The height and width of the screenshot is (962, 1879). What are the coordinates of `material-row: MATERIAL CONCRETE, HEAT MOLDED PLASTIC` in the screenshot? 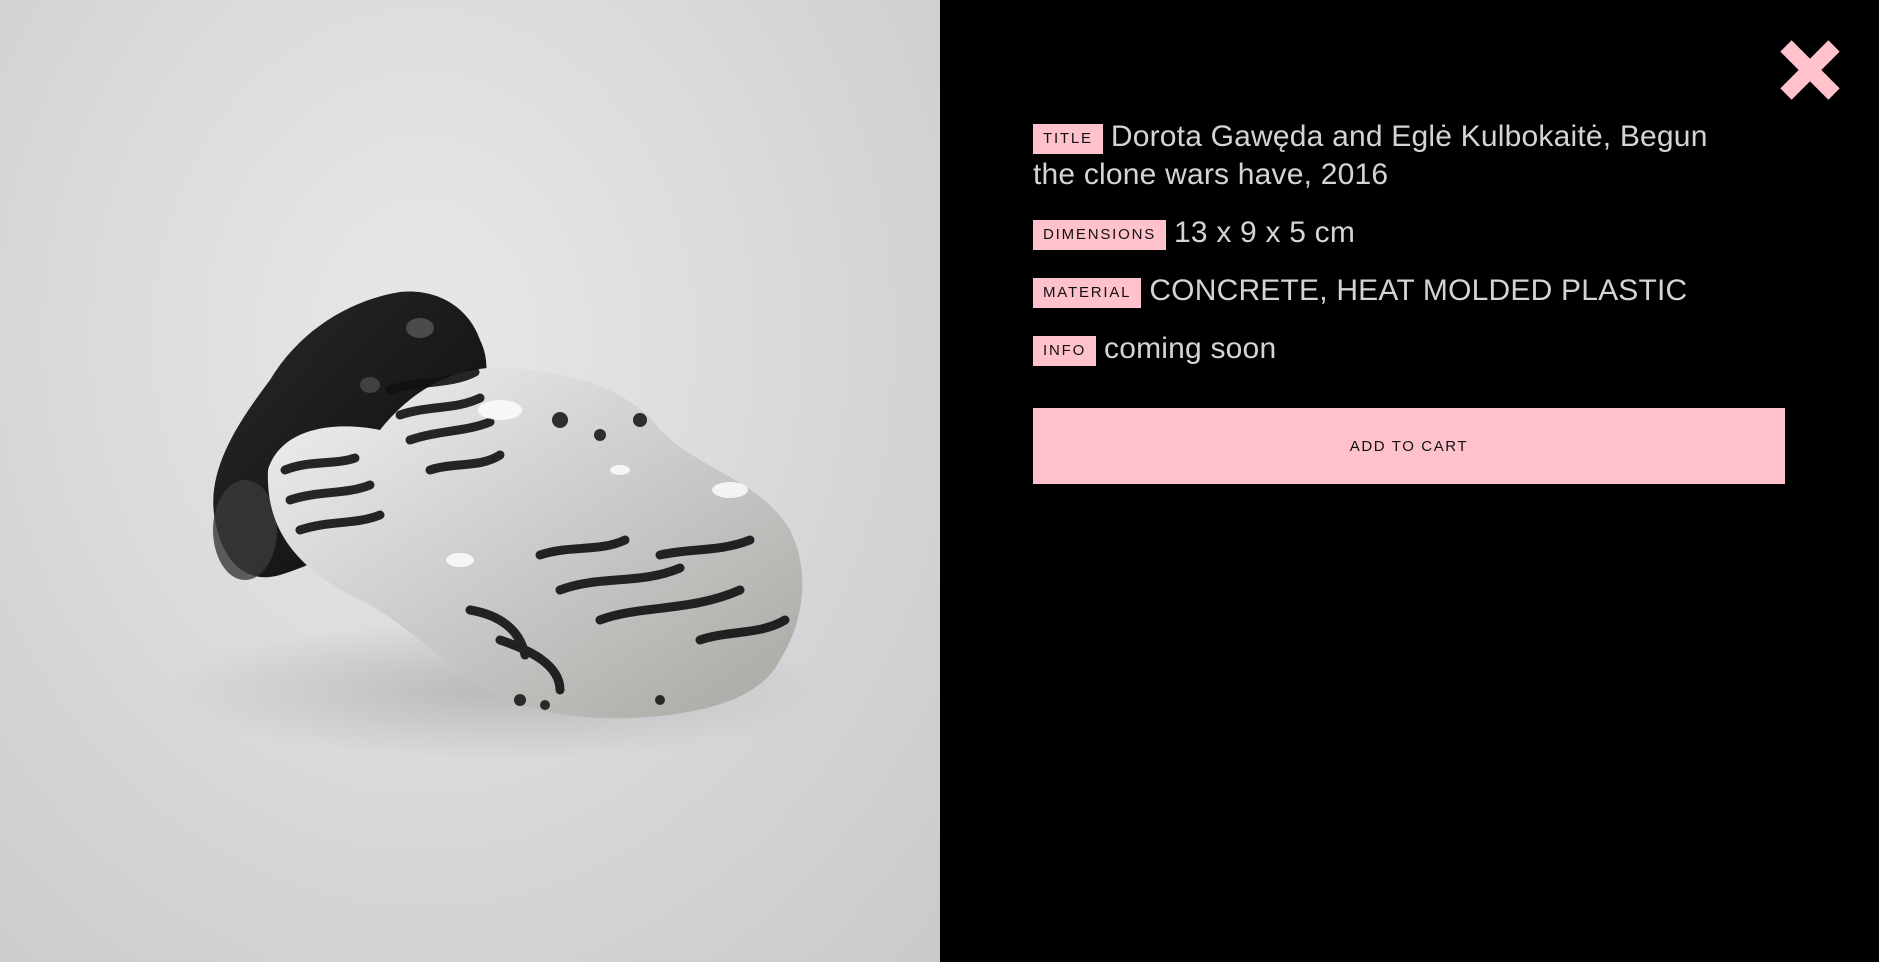 It's located at (1383, 291).